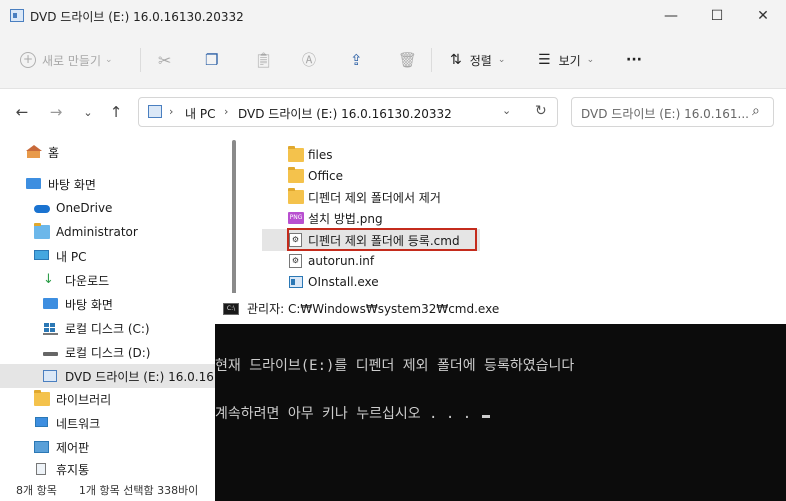  I want to click on sidebar-item-desktop: 바탕 화면, so click(112, 184).